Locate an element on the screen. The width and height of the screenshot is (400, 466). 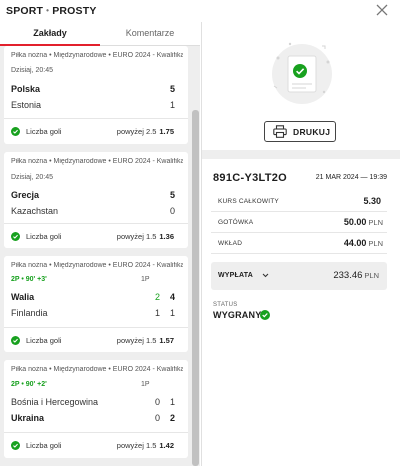
cash-row: GOTÓWKA 50.00 PLN is located at coordinates (299, 222).